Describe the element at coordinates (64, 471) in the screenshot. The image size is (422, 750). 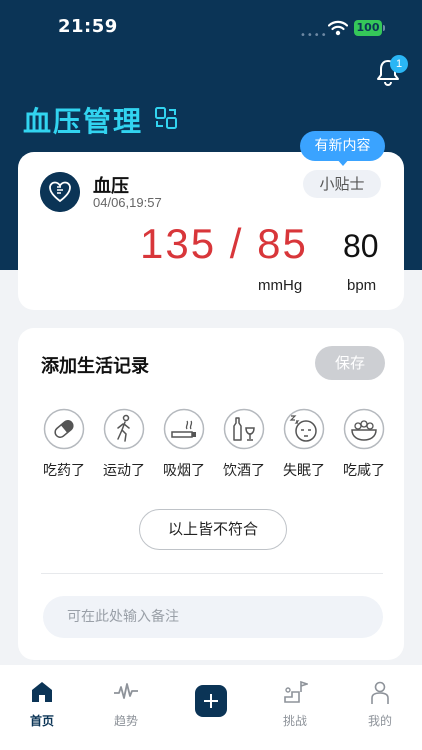
I see `life-item-label: 吃药了` at that location.